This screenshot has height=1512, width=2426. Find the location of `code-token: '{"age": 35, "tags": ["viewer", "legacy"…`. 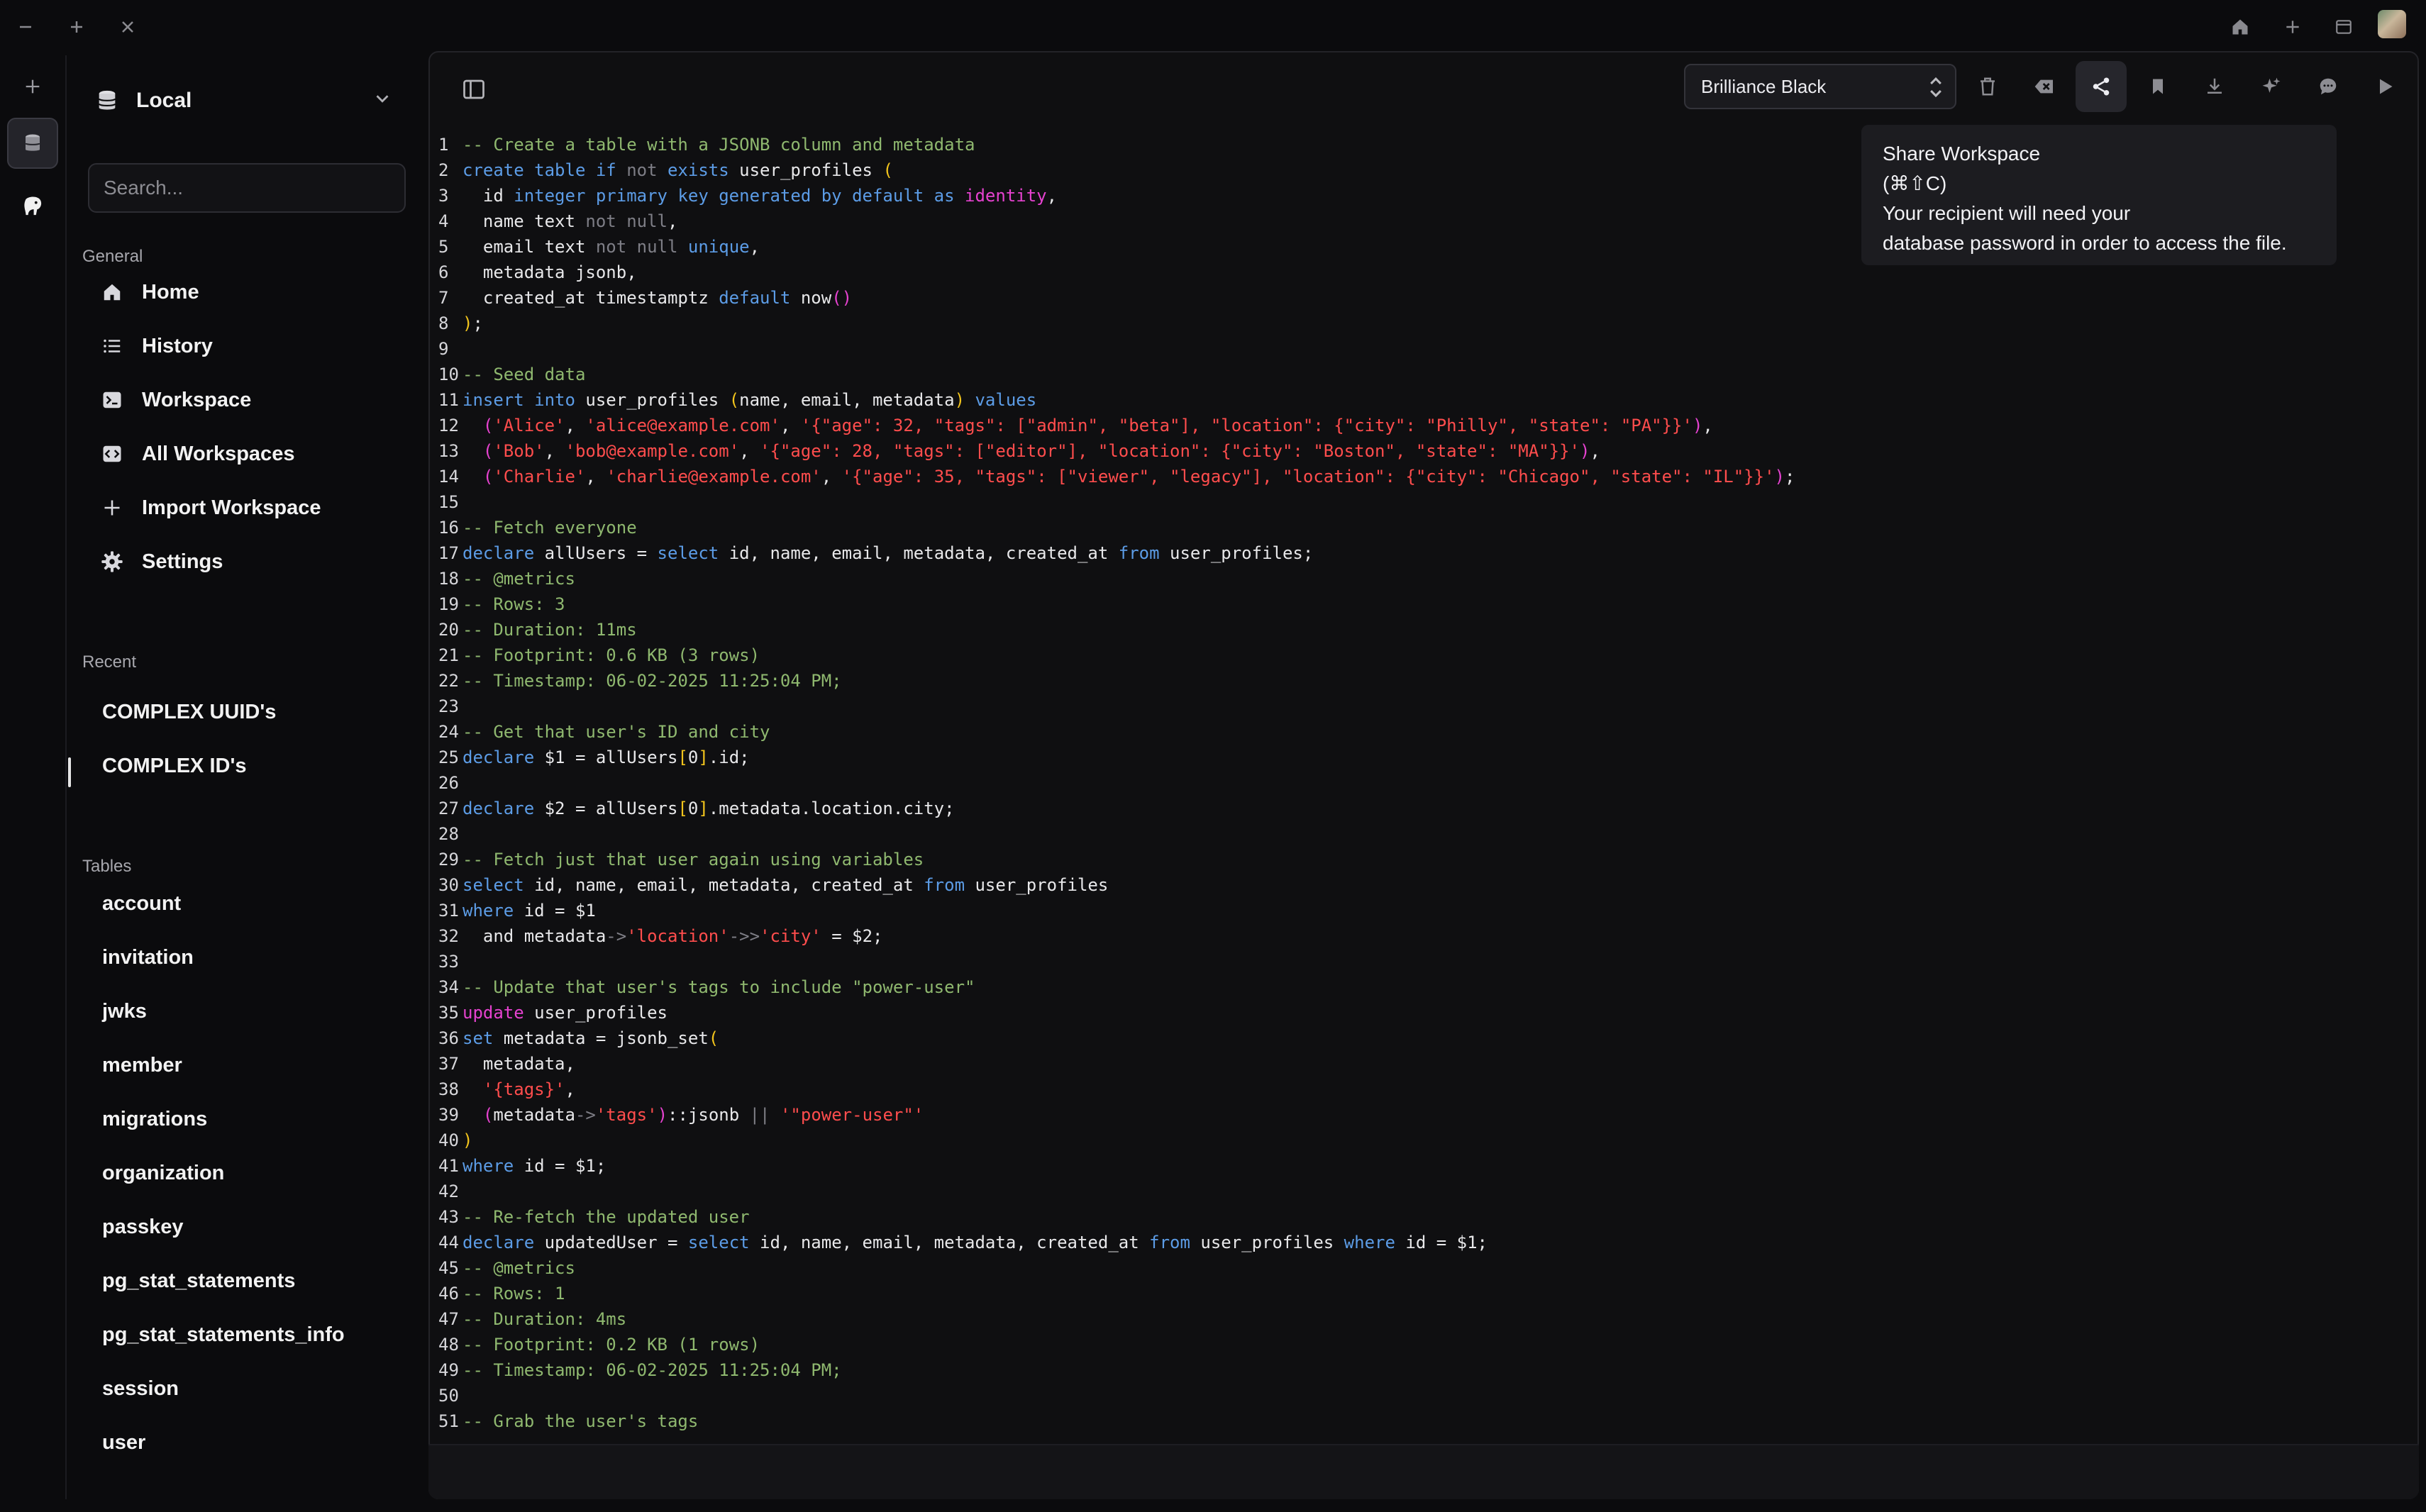

code-token: '{"age": 35, "tags": ["viewer", "legacy"… is located at coordinates (1308, 477).